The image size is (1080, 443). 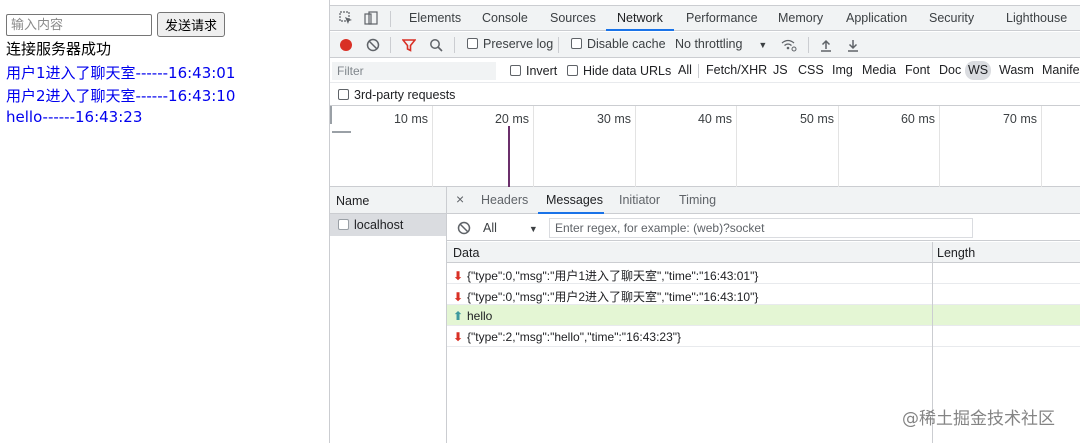 I want to click on clear-icon, so click(x=373, y=45).